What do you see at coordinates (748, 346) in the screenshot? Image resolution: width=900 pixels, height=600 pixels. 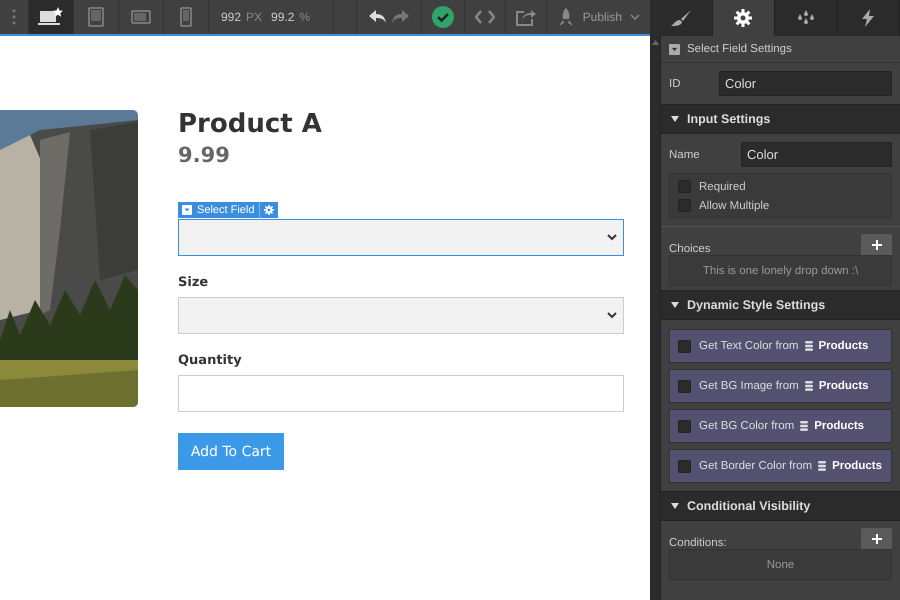 I see `binding-label: Get Text Color from` at bounding box center [748, 346].